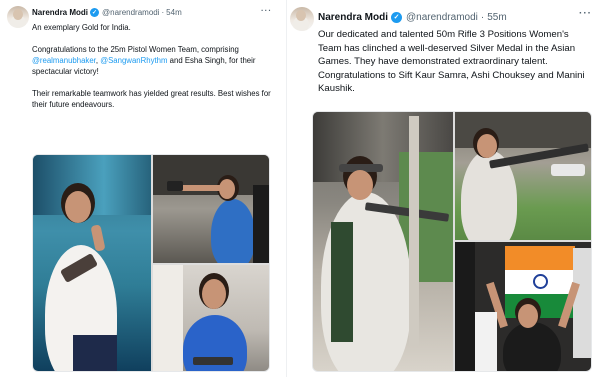 Image resolution: width=600 pixels, height=377 pixels. I want to click on photo-rifle-shooter-aiming, so click(523, 176).